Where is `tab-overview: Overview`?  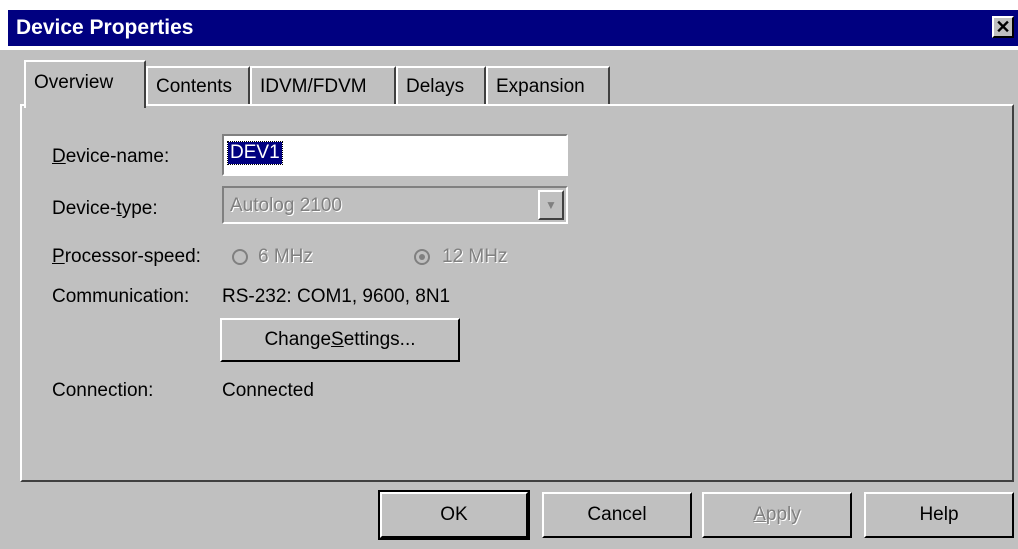 tab-overview: Overview is located at coordinates (85, 84).